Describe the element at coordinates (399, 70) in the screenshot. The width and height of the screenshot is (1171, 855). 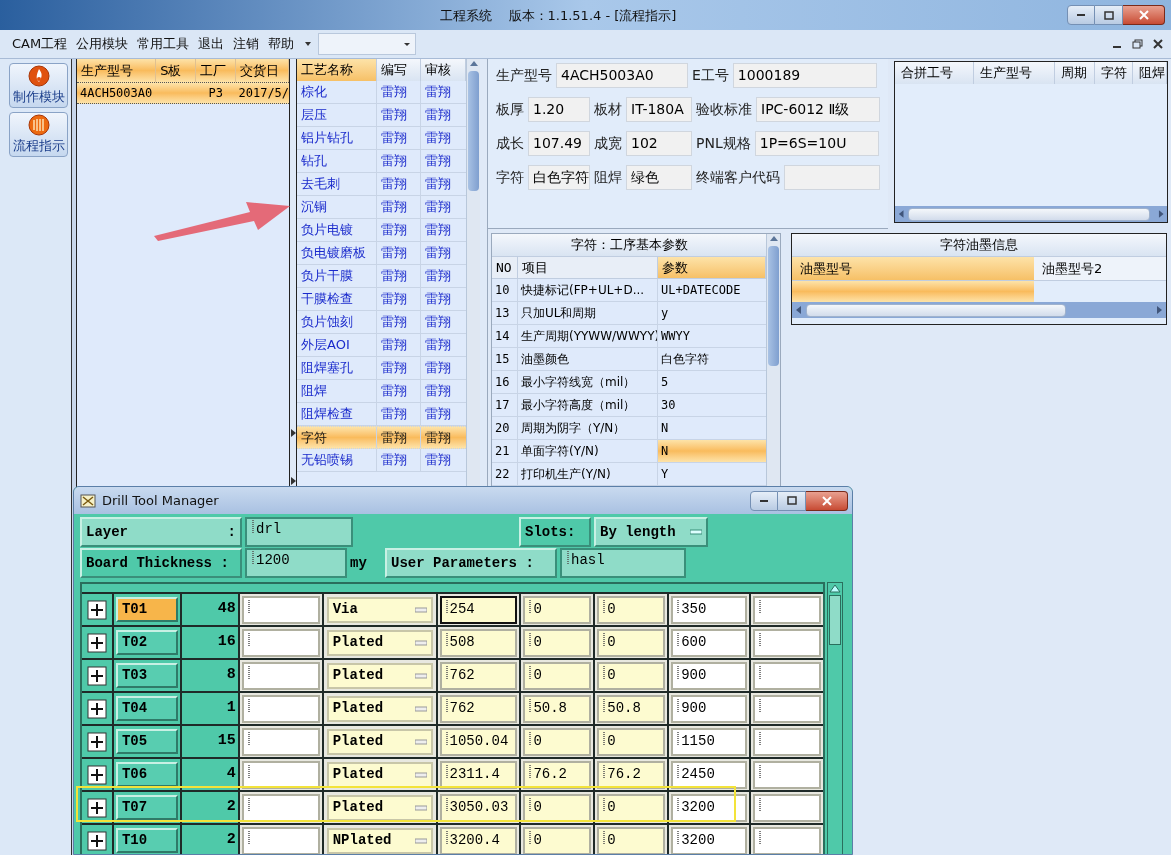
I see `column-header: 编写` at that location.